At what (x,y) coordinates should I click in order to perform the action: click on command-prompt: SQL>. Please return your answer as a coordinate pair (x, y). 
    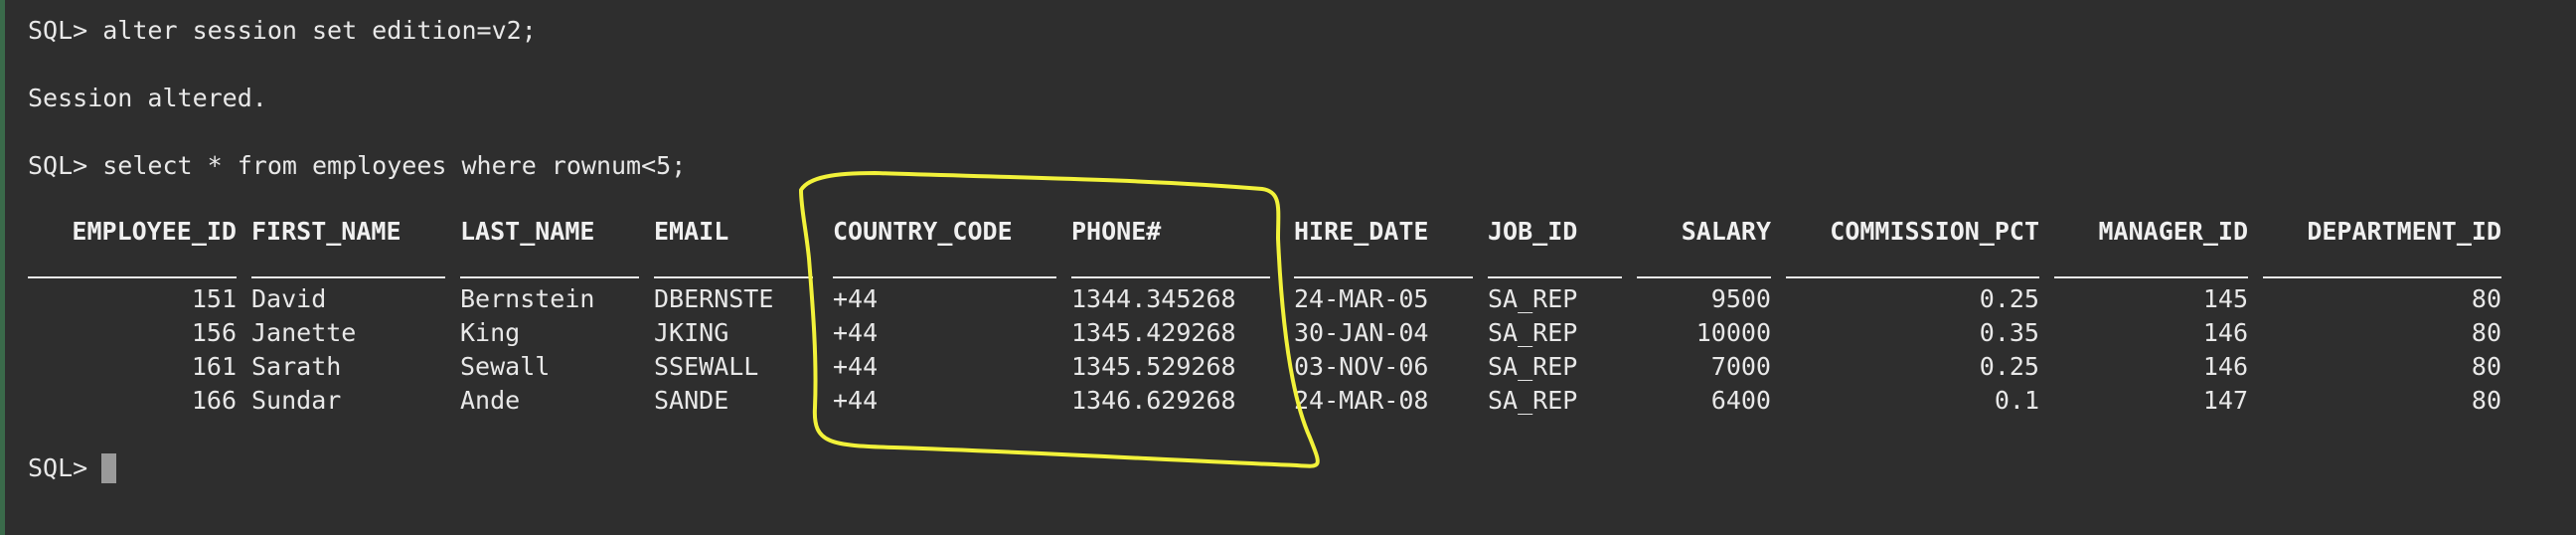
    Looking at the image, I should click on (65, 468).